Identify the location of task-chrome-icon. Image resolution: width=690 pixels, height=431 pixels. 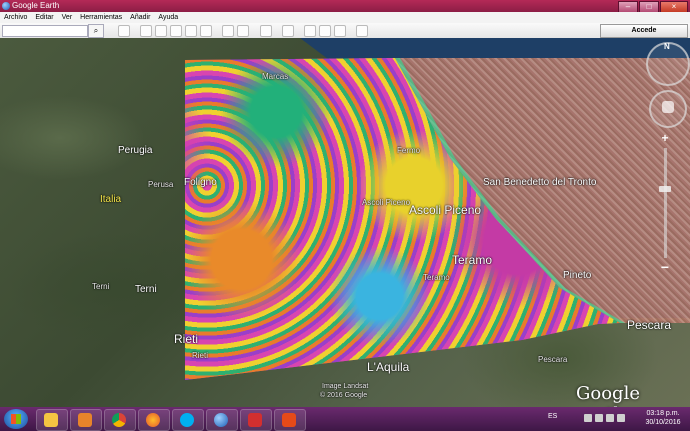
(120, 420).